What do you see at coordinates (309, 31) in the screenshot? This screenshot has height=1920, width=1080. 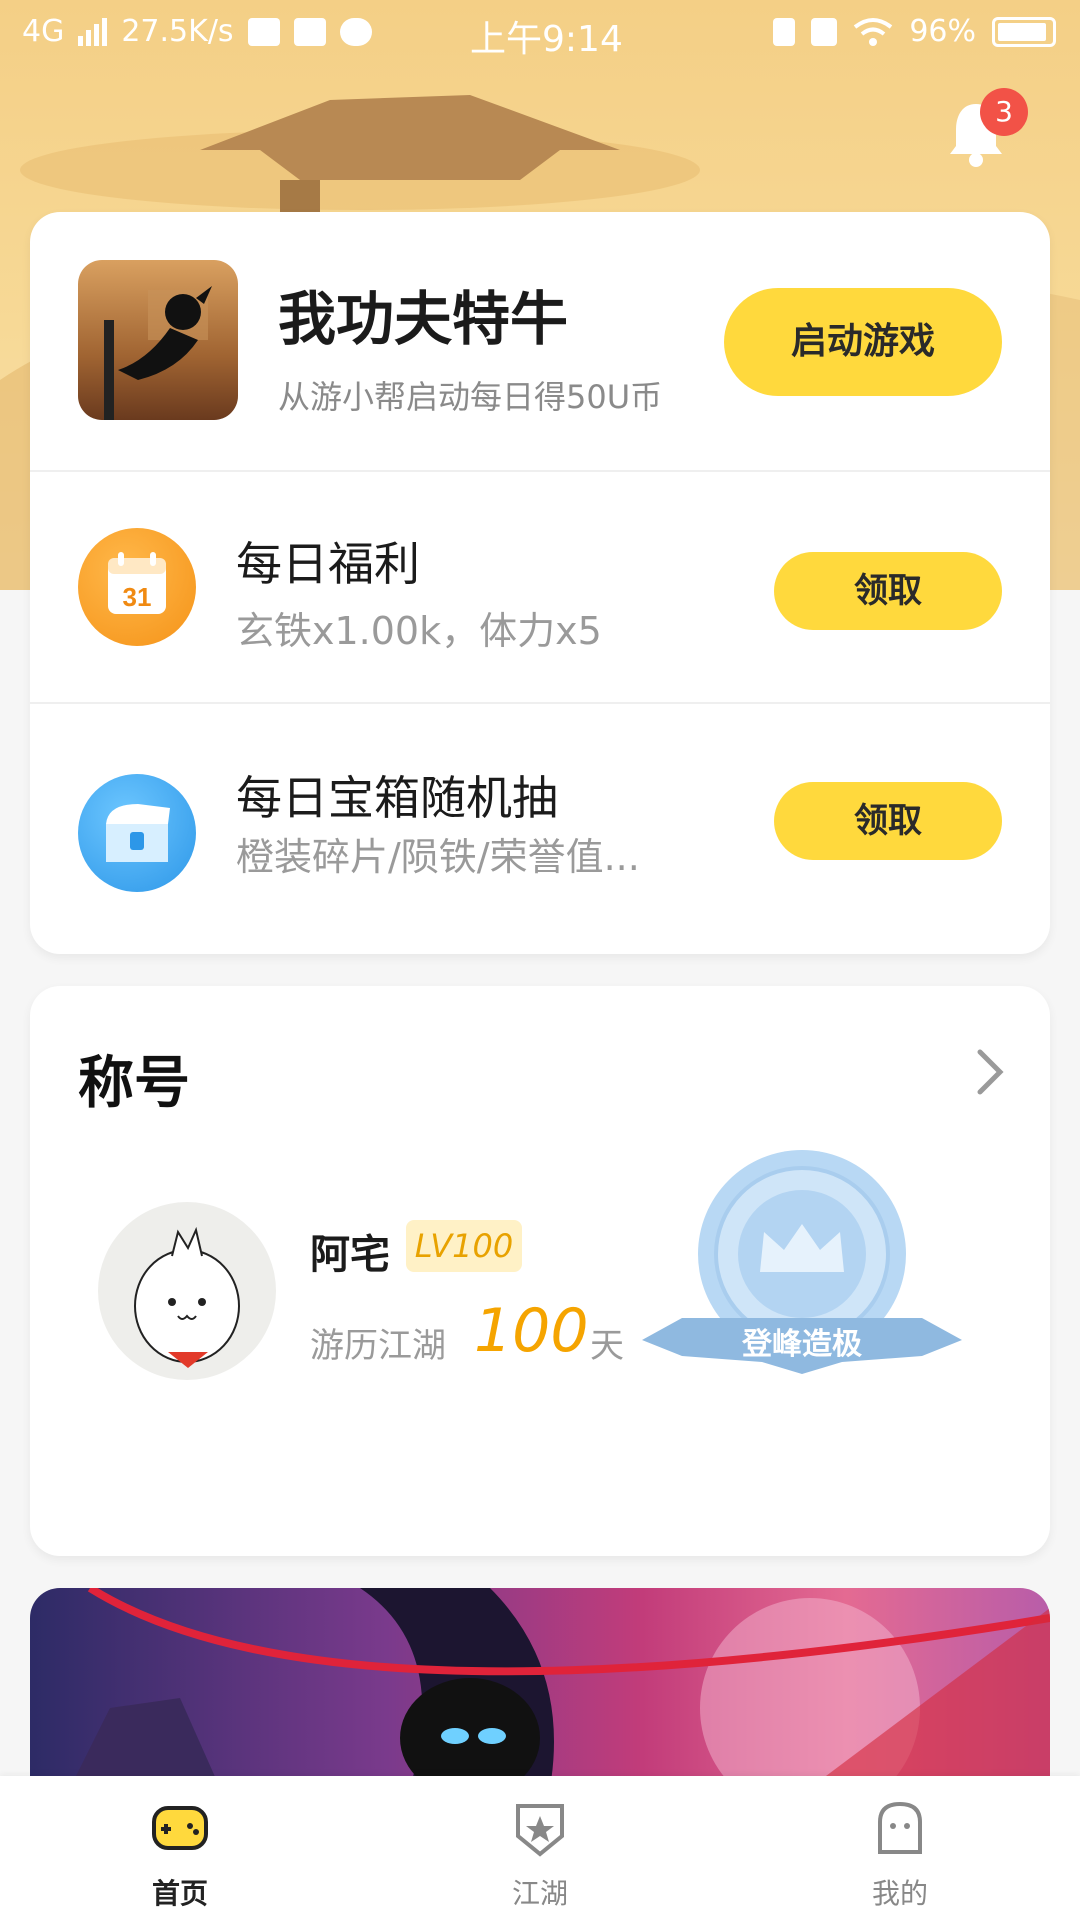 I see `video-icon` at bounding box center [309, 31].